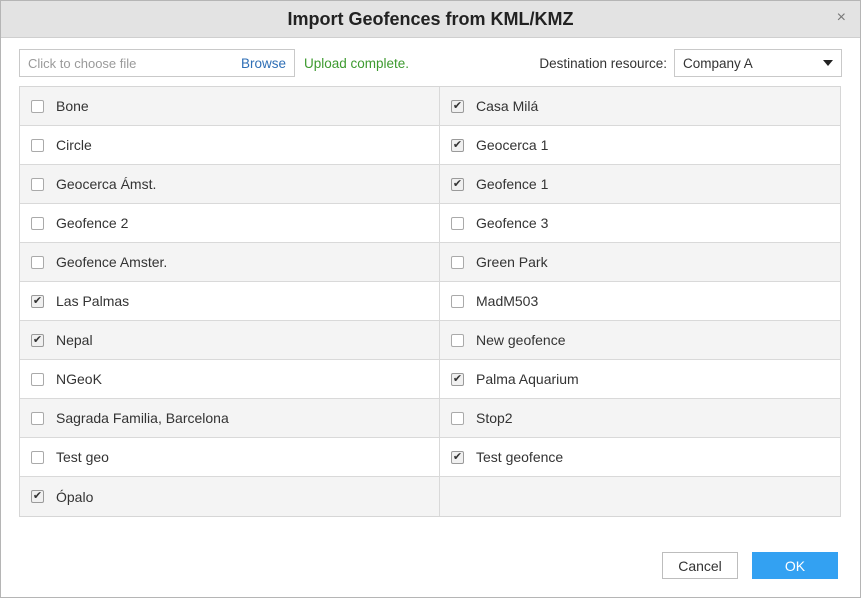 The height and width of the screenshot is (600, 863). I want to click on geofence-item: Geocerca Ámst., so click(230, 184).